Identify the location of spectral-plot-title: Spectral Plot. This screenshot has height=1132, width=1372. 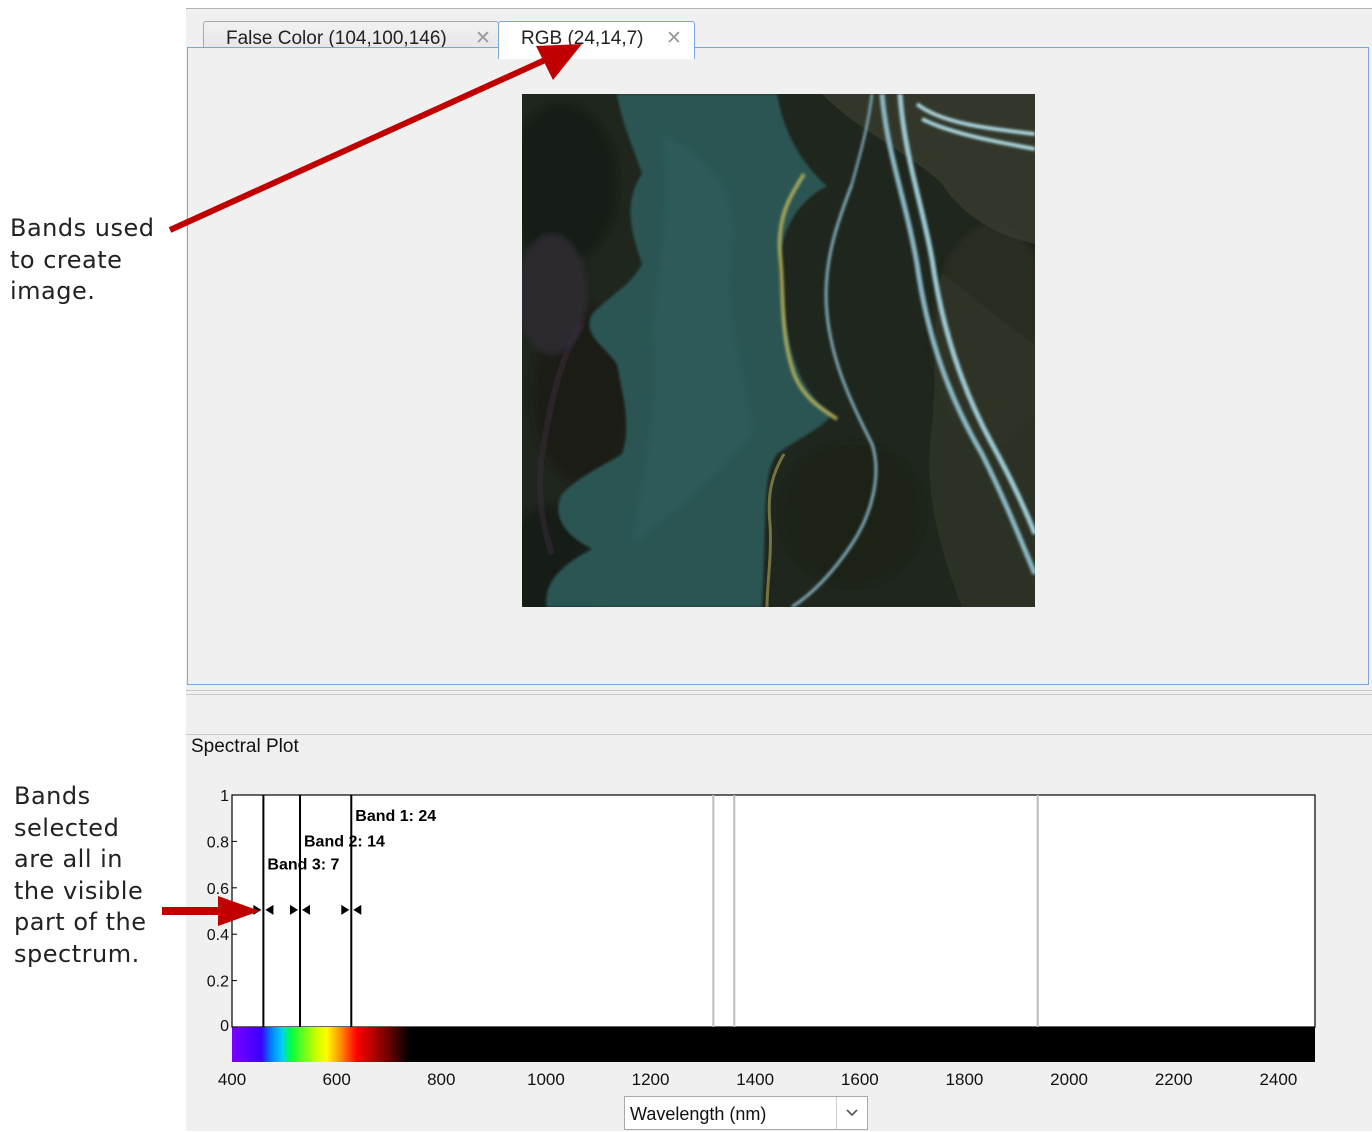
(247, 747).